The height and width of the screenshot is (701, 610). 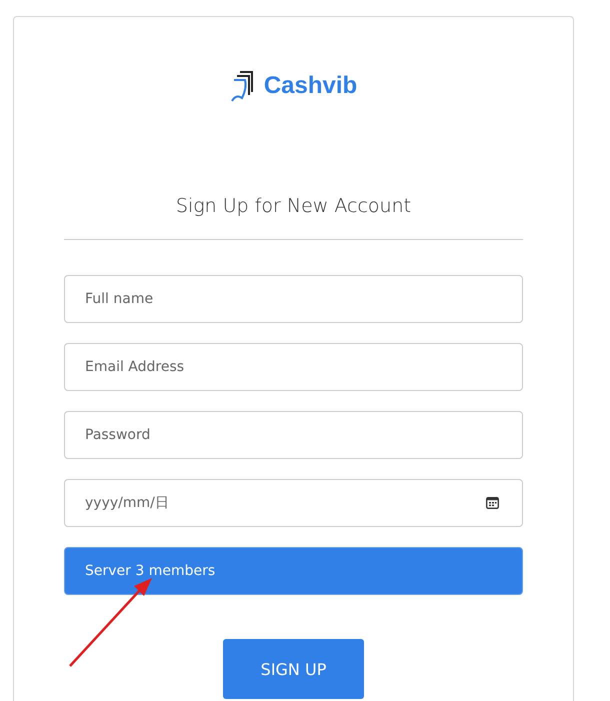 What do you see at coordinates (293, 299) in the screenshot?
I see `text-field: Full name` at bounding box center [293, 299].